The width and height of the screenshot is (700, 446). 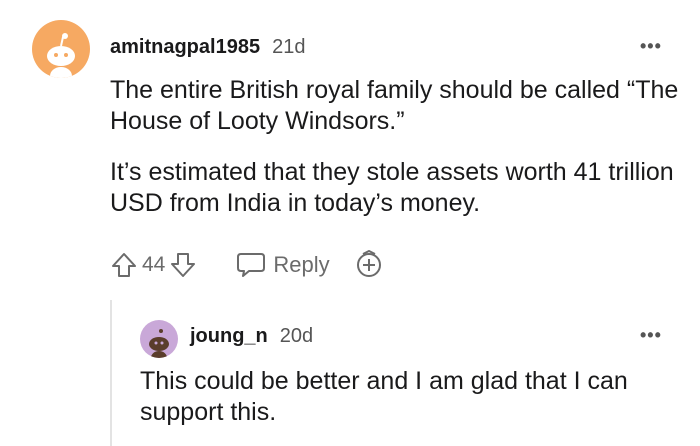 I want to click on reply-timestamp: 20d, so click(x=296, y=336).